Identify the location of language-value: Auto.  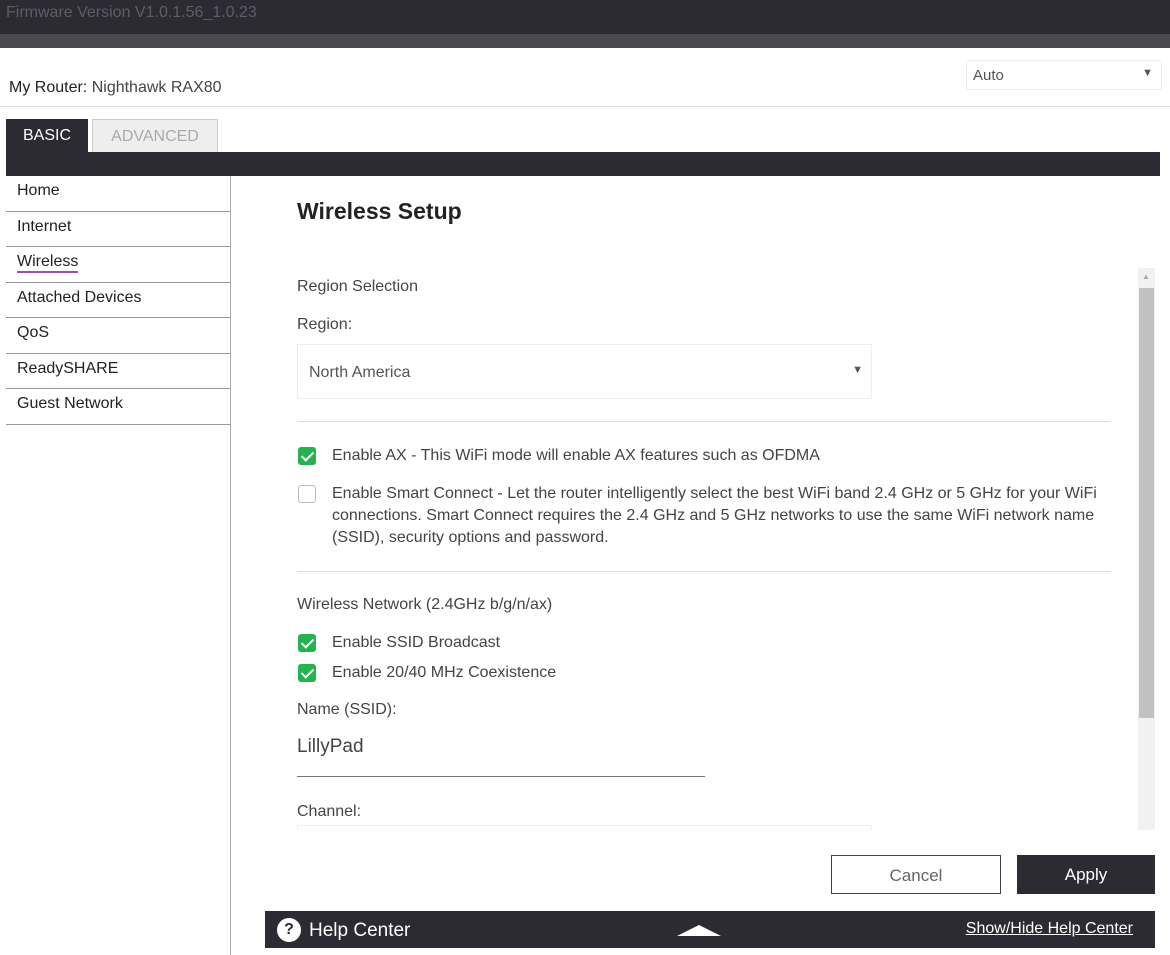
(988, 75).